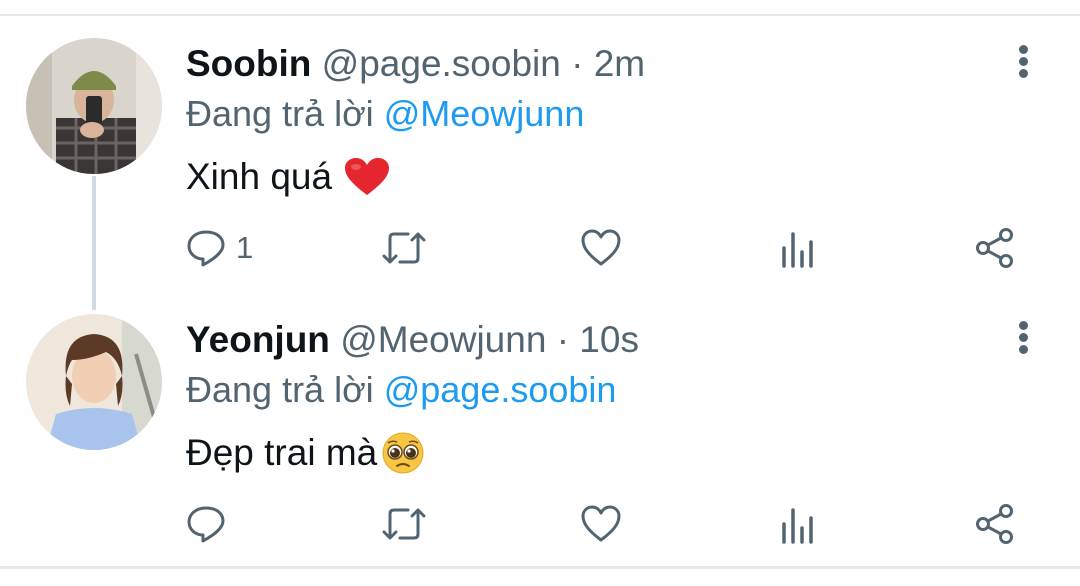 This screenshot has height=586, width=1080. I want to click on replying-to-mention: @page.soobin, so click(500, 389).